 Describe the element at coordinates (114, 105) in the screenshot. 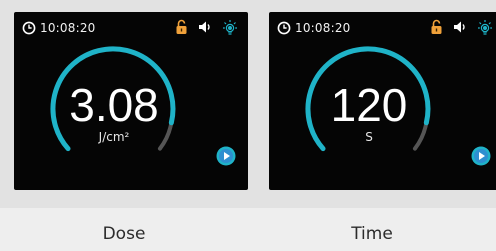

I see `dose-value: 3.08` at that location.